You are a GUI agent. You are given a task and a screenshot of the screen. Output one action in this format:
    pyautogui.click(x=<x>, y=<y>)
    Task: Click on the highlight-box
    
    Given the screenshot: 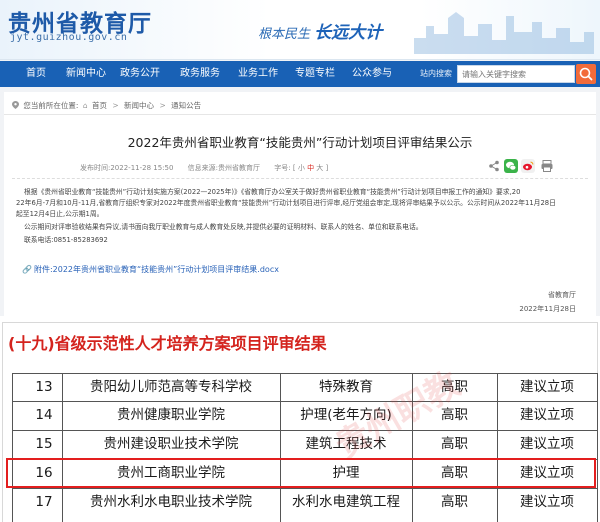 What is the action you would take?
    pyautogui.click(x=301, y=473)
    